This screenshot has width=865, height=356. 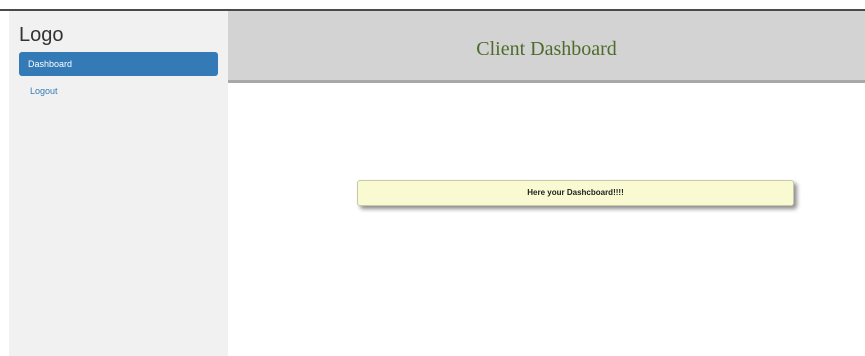 What do you see at coordinates (44, 91) in the screenshot?
I see `sidebar-item-logout: Logout` at bounding box center [44, 91].